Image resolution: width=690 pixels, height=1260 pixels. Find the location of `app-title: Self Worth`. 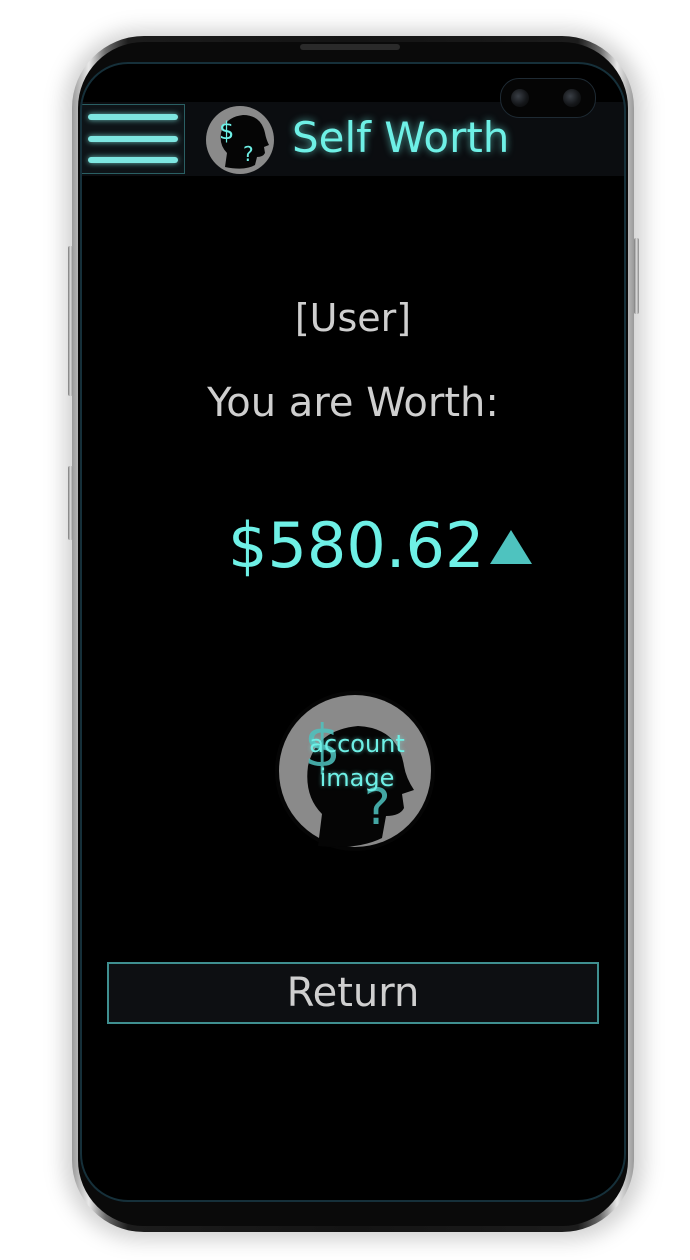

app-title: Self Worth is located at coordinates (401, 137).